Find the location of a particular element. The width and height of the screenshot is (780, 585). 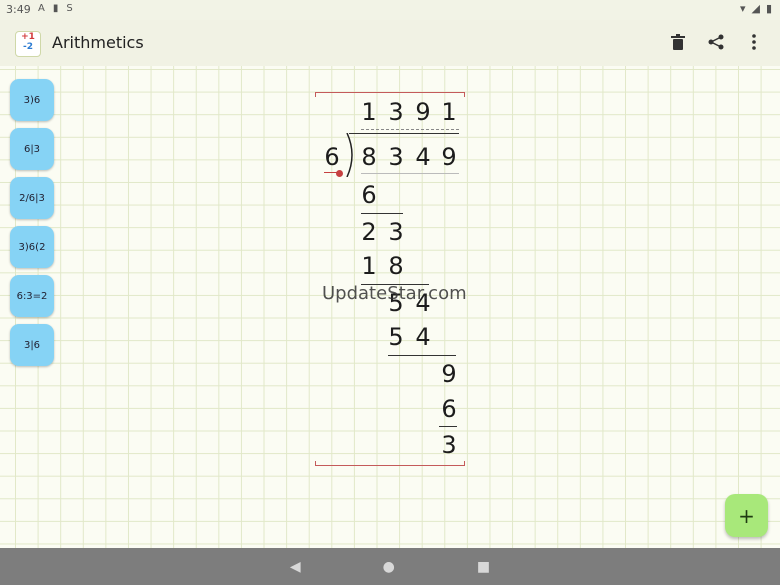

tool-label: 3)6 is located at coordinates (32, 100).